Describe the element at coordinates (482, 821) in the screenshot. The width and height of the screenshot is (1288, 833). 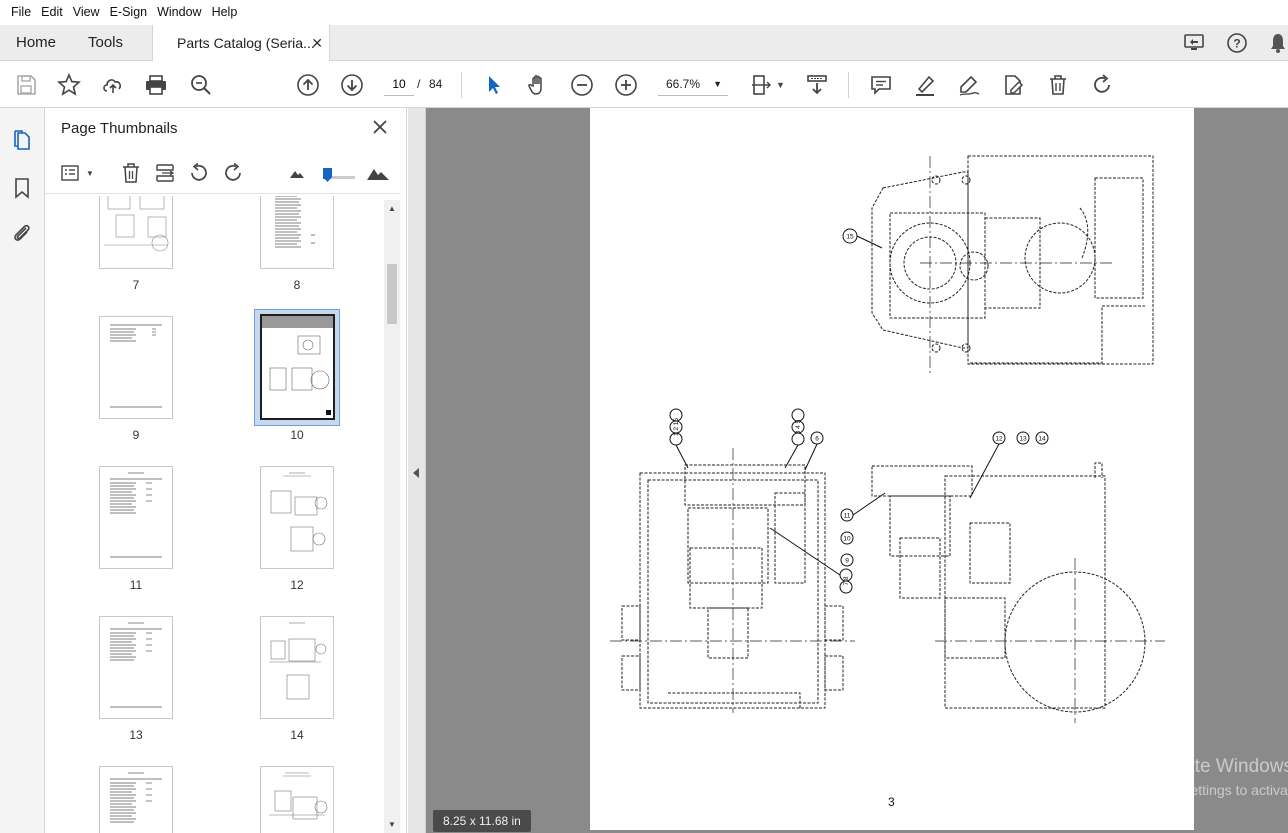
I see `page-size-badge: 8.25 x 11.68 in` at that location.